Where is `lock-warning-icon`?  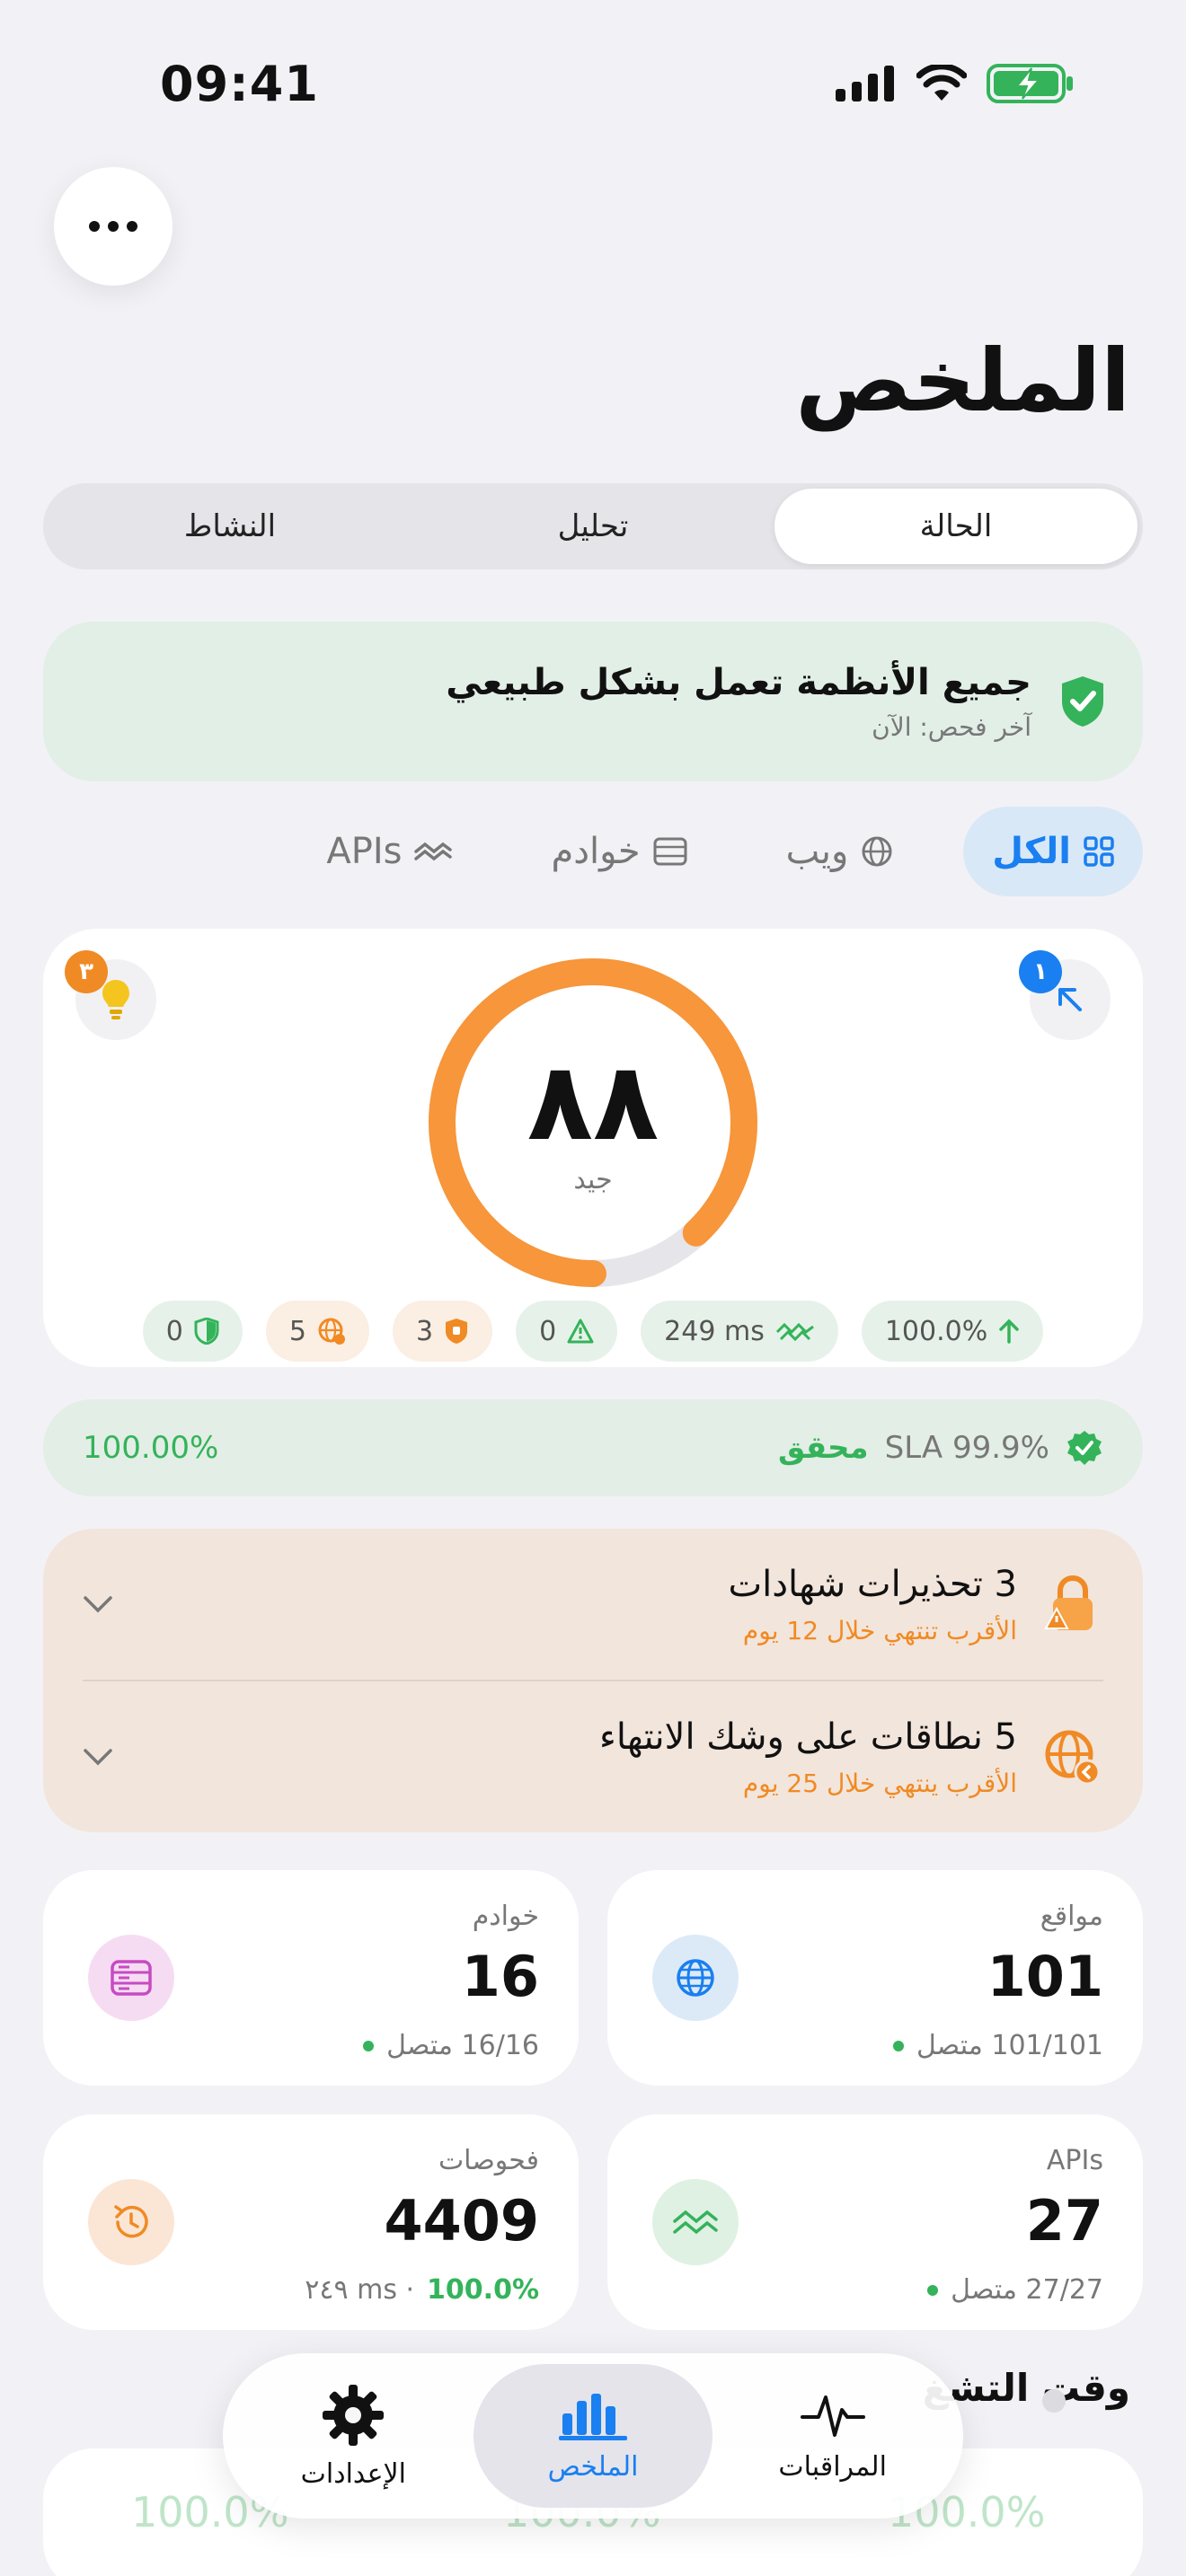
lock-warning-icon is located at coordinates (1068, 1602).